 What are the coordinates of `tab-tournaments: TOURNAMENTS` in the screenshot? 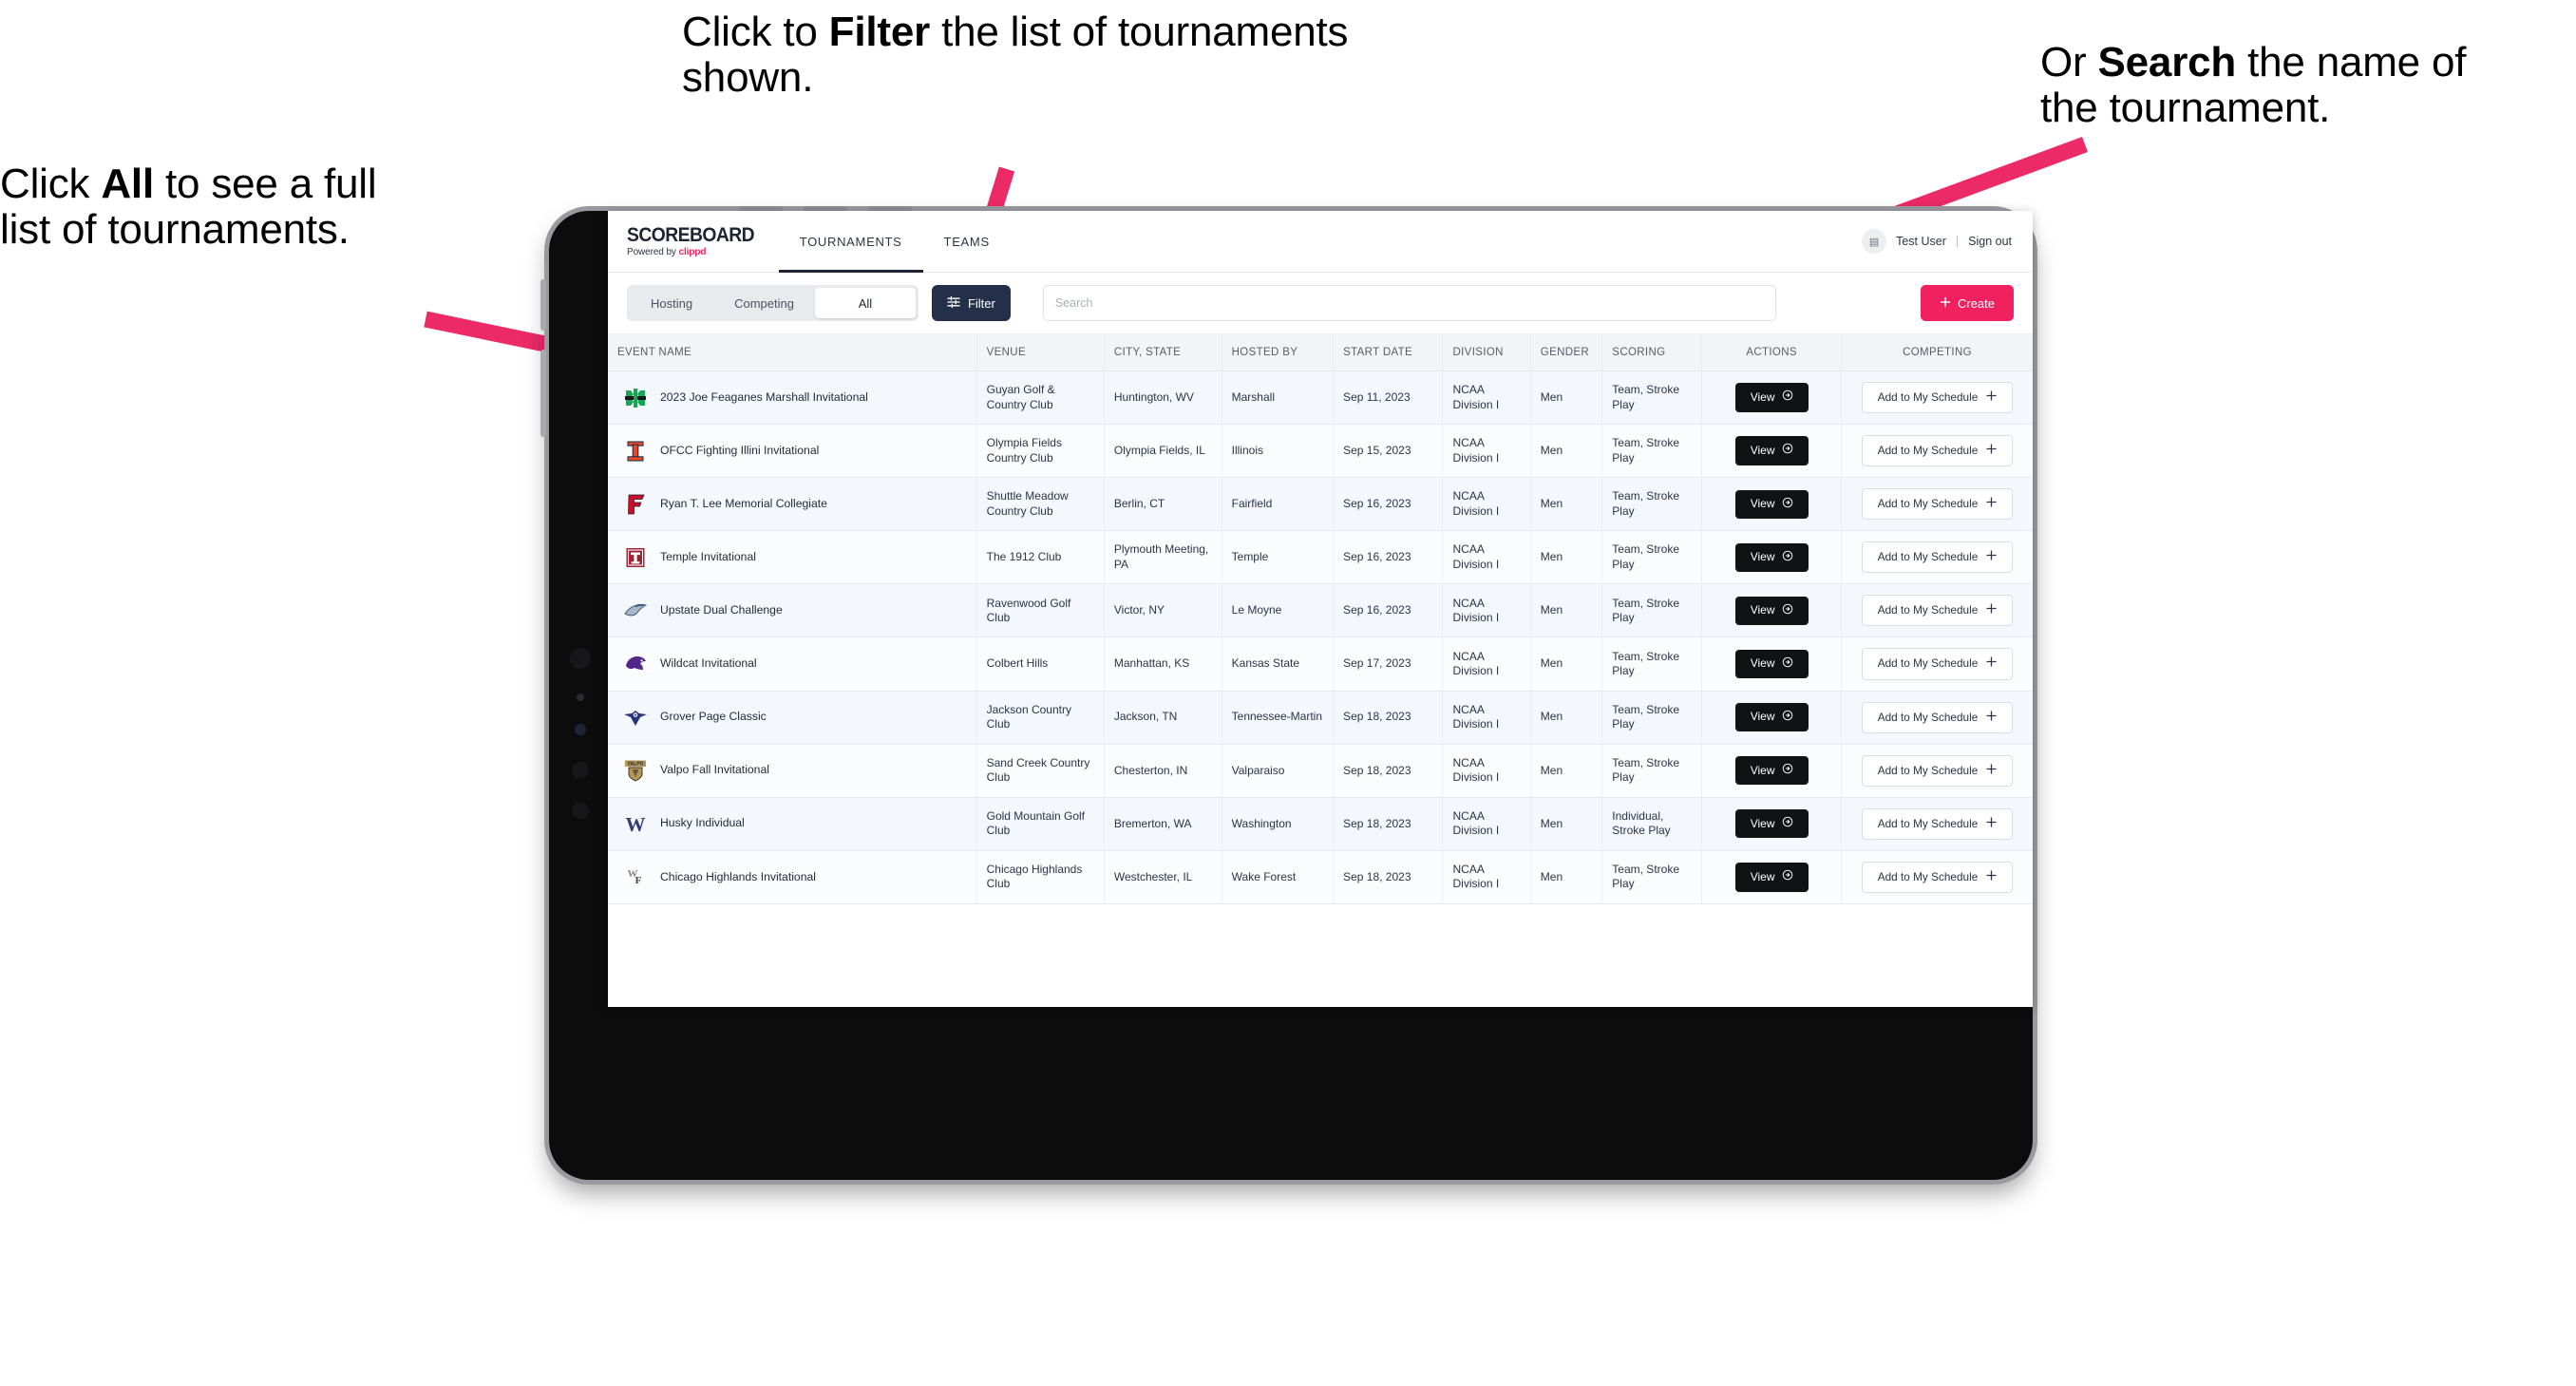 It's located at (850, 242).